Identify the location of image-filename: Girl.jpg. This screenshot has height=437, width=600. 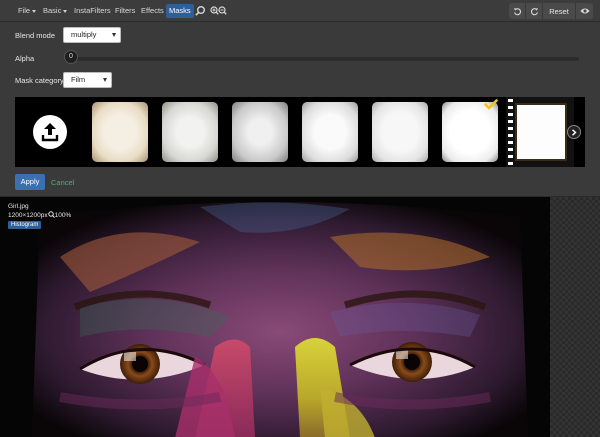
(18, 206).